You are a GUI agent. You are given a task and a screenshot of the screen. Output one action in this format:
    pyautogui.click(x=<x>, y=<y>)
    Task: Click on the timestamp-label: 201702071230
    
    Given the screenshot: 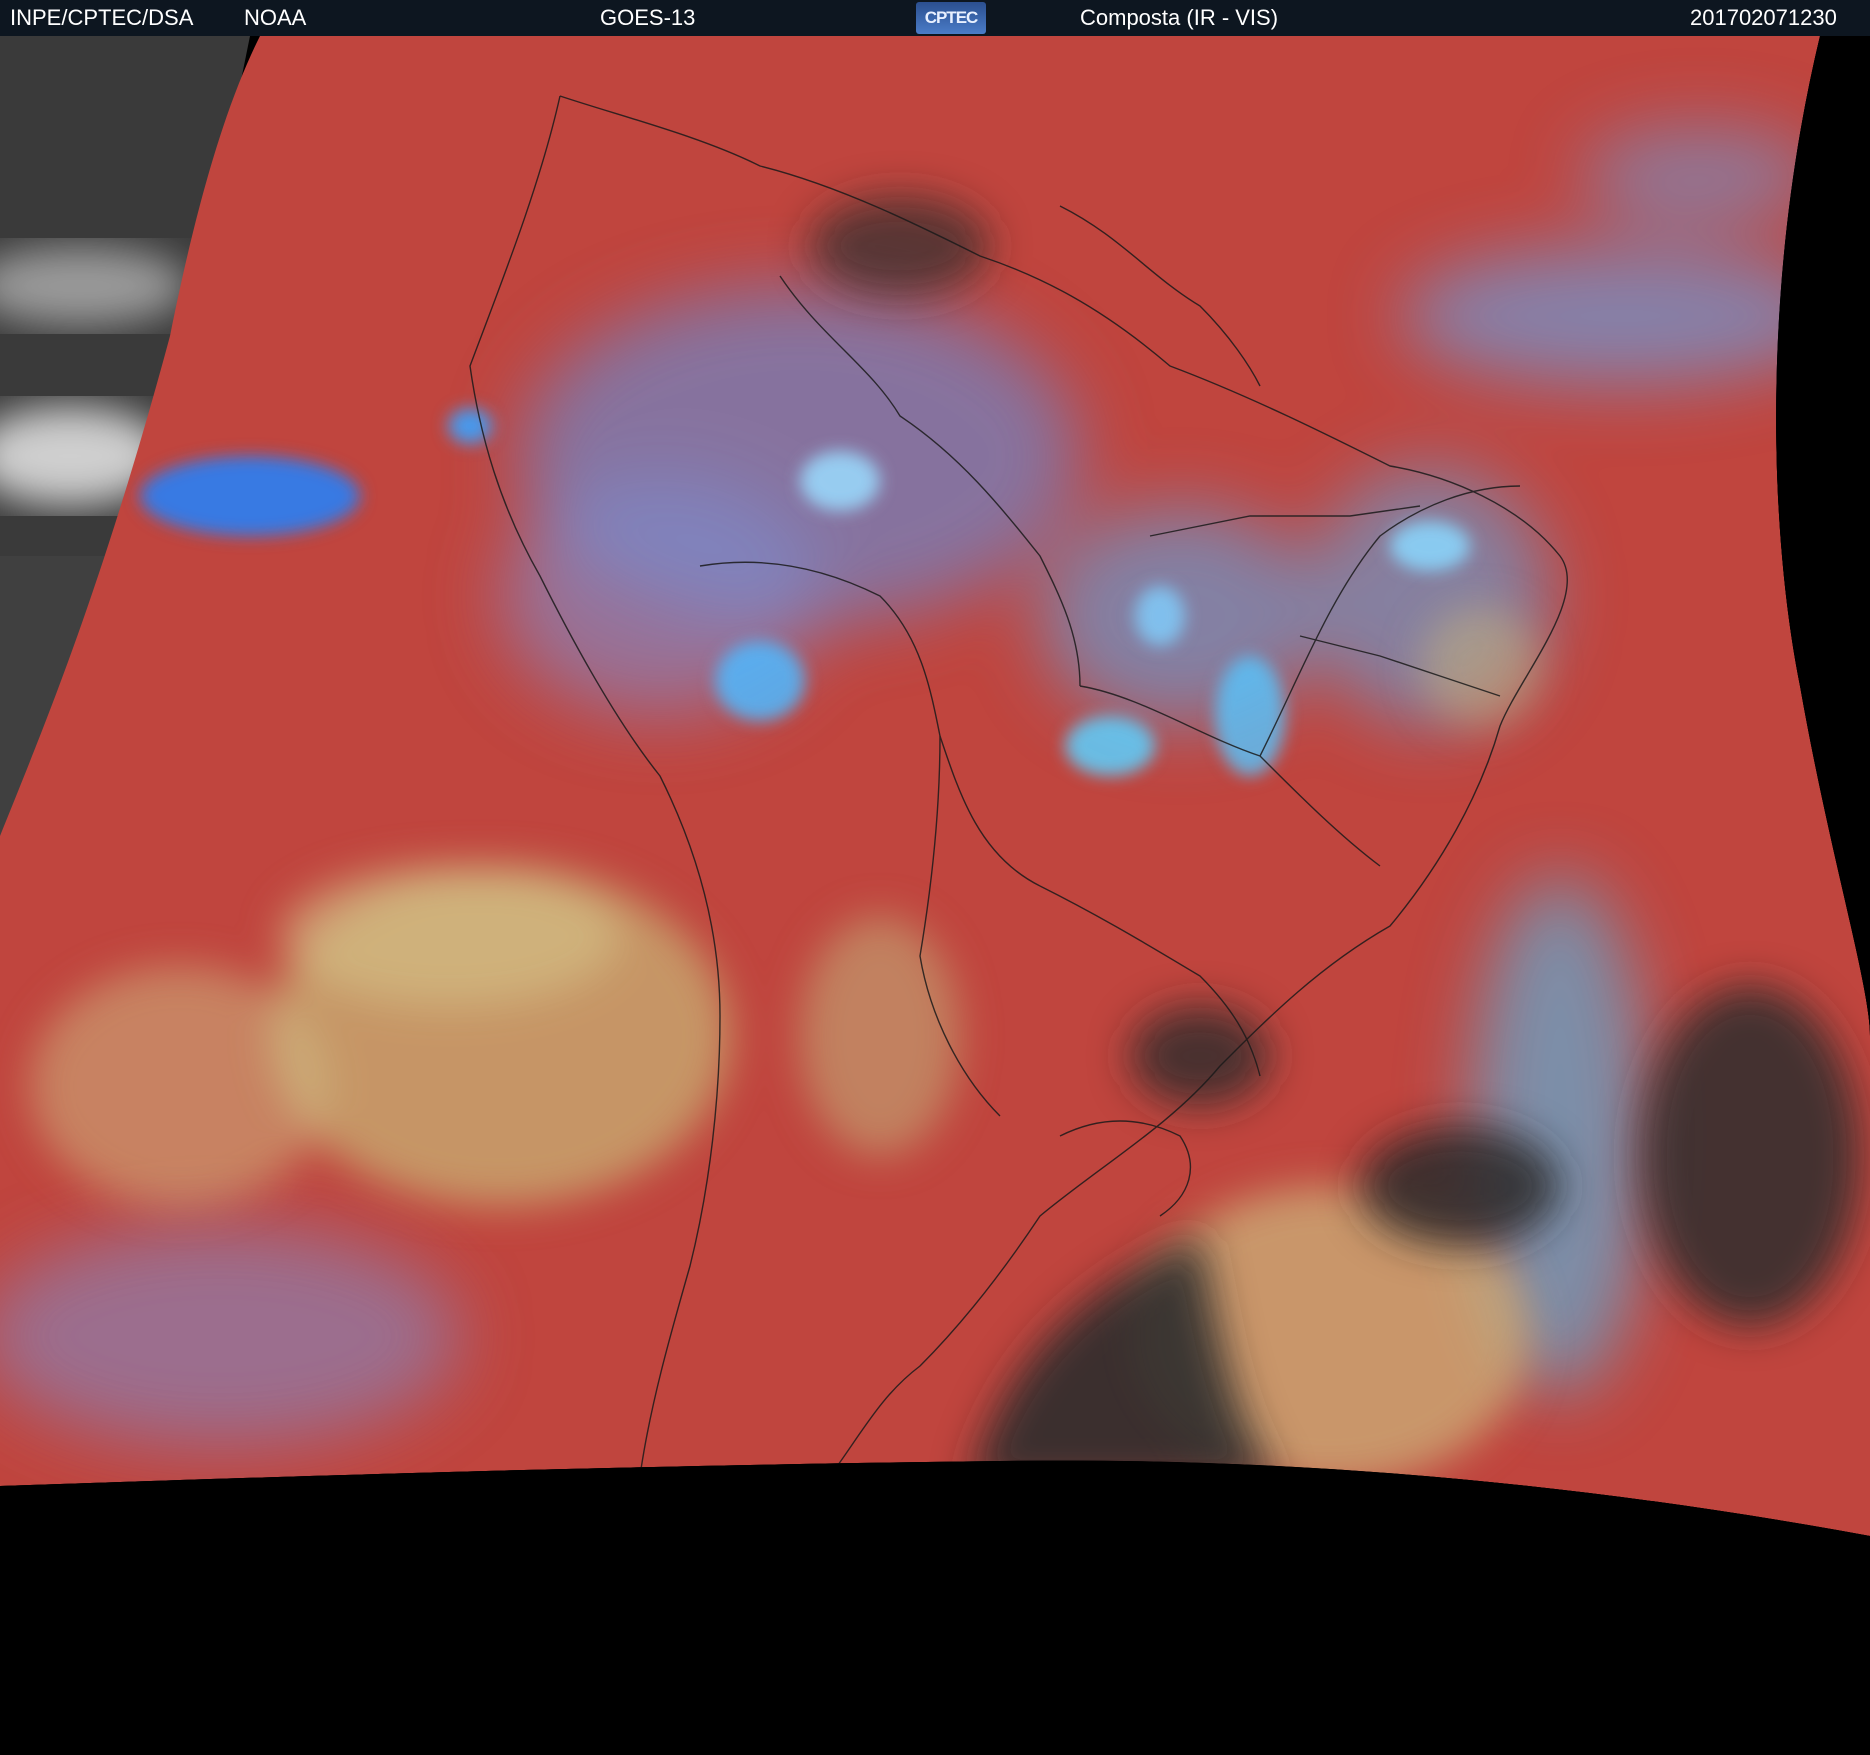 What is the action you would take?
    pyautogui.click(x=1763, y=17)
    